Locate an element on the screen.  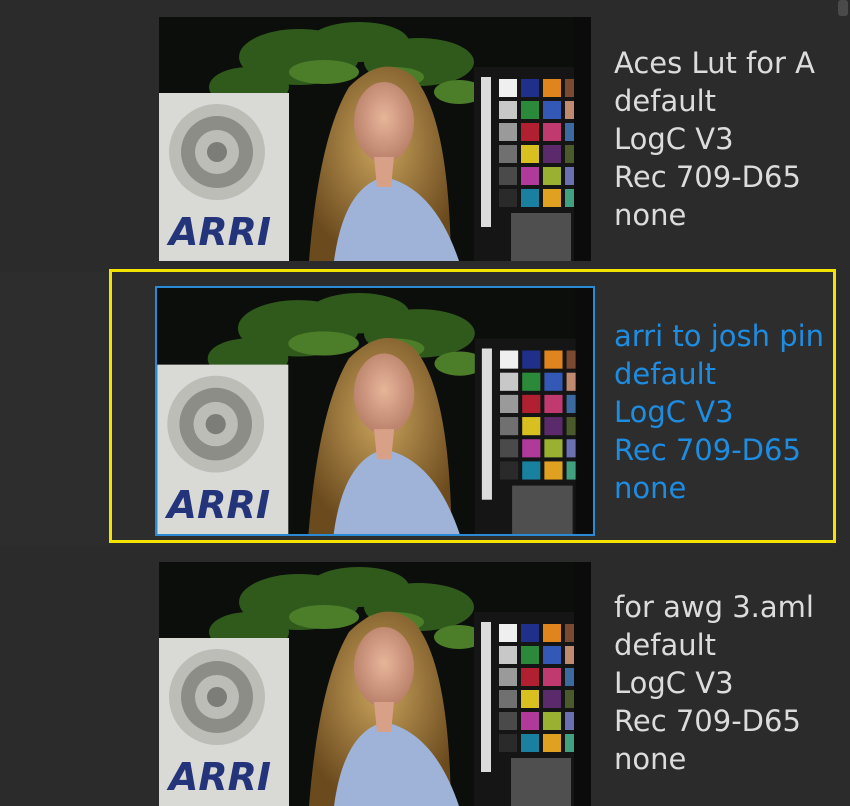
preset-name: arri to josh pin is located at coordinates (719, 336).